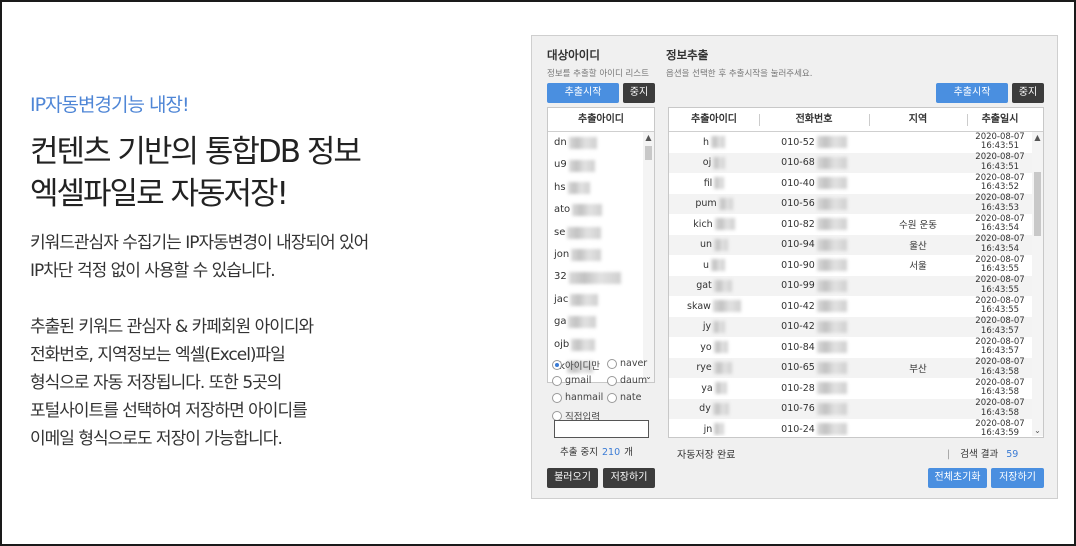 The height and width of the screenshot is (546, 1076). What do you see at coordinates (856, 203) in the screenshot?
I see `table-row: pum 010-56 2020-08-07 16:43:53` at bounding box center [856, 203].